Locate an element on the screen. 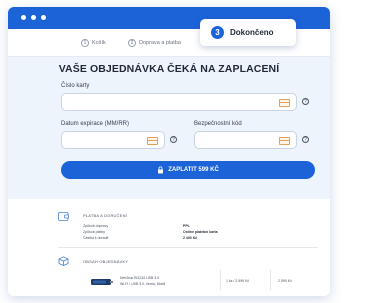  step-number: 2 is located at coordinates (132, 43).